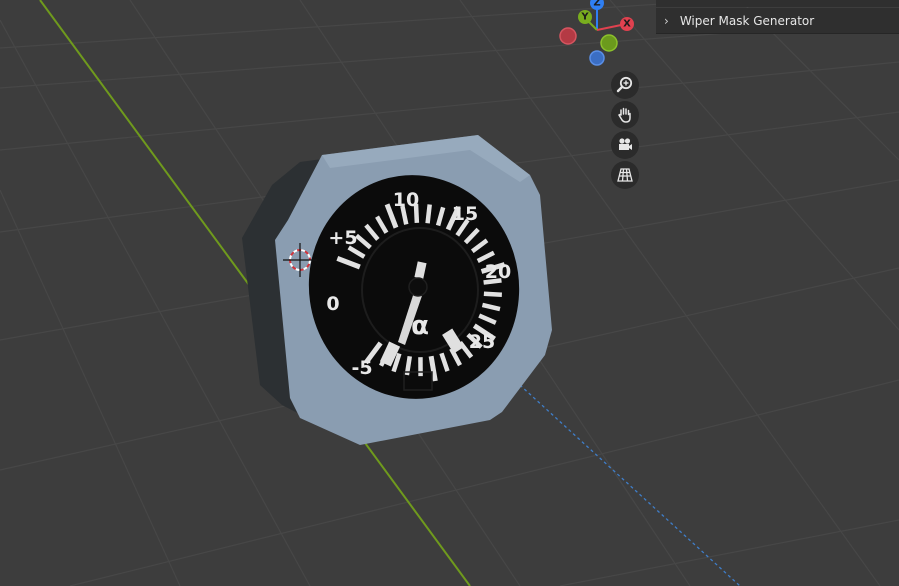 The height and width of the screenshot is (586, 899). I want to click on scale-label-10: 10, so click(406, 200).